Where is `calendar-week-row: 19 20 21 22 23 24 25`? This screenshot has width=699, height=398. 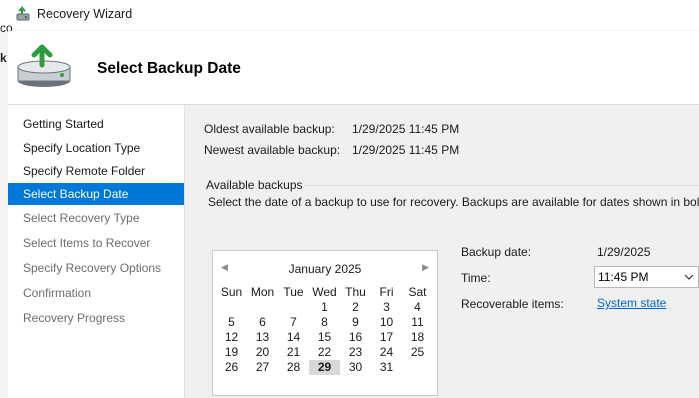
calendar-week-row: 19 20 21 22 23 24 25 is located at coordinates (324, 352).